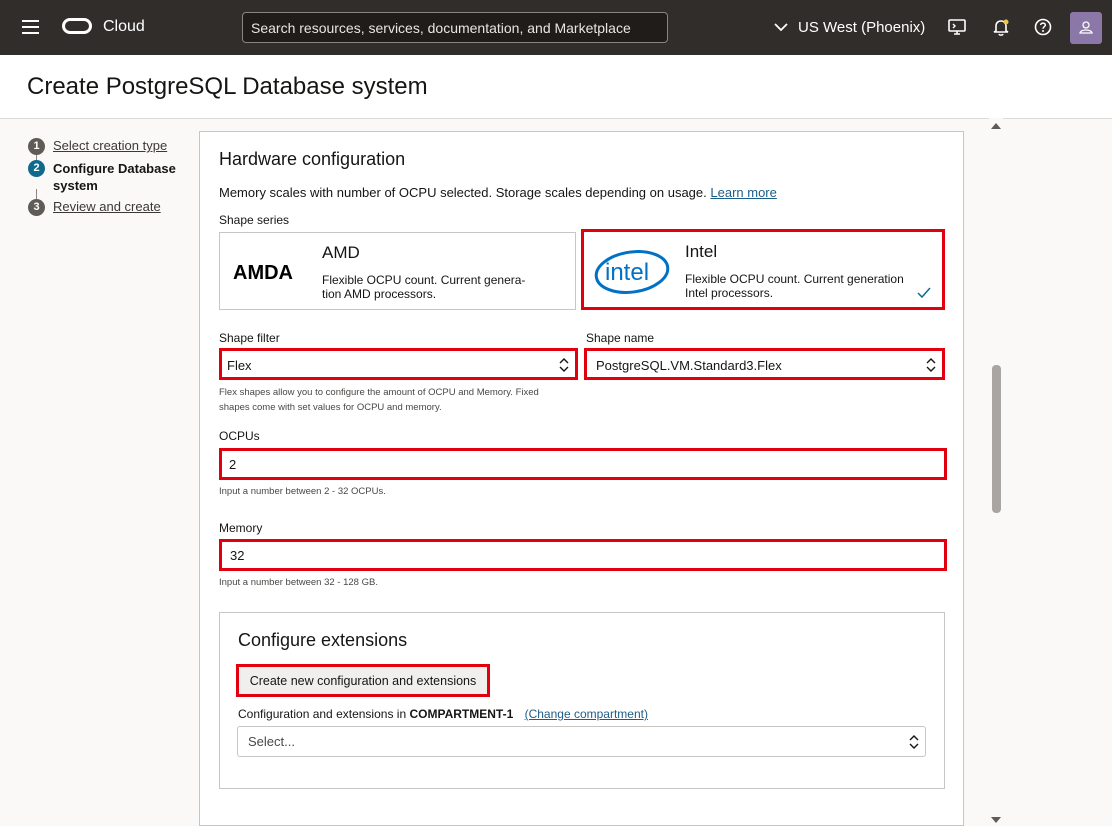 The image size is (1112, 826). Describe the element at coordinates (743, 192) in the screenshot. I see `learn-more-link: Learn more` at that location.